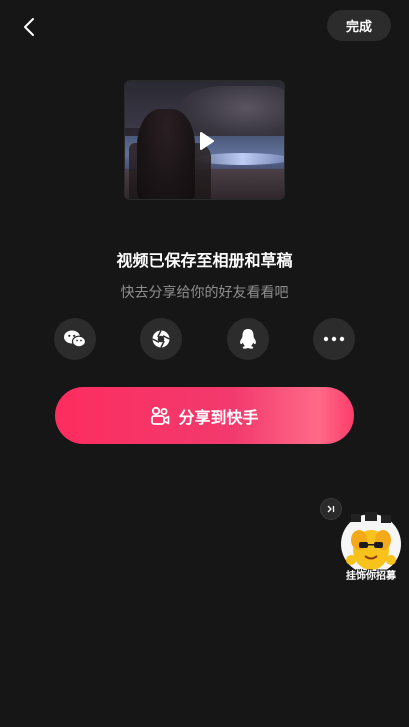 The width and height of the screenshot is (409, 727). I want to click on share-moments-button, so click(161, 339).